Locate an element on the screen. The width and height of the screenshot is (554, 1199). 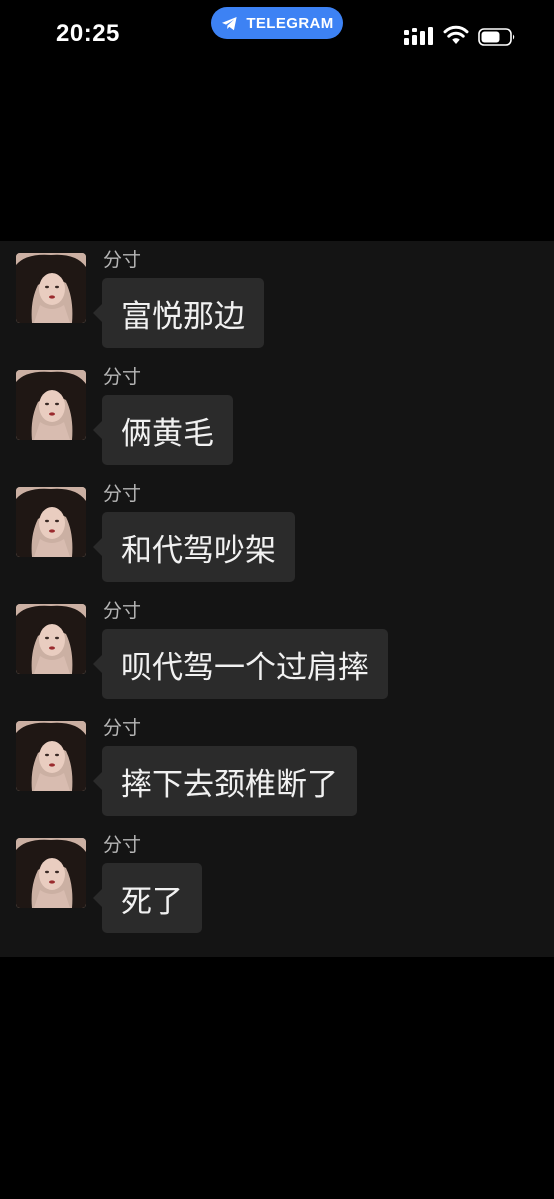
source-app-label: TELEGRAM is located at coordinates (290, 23).